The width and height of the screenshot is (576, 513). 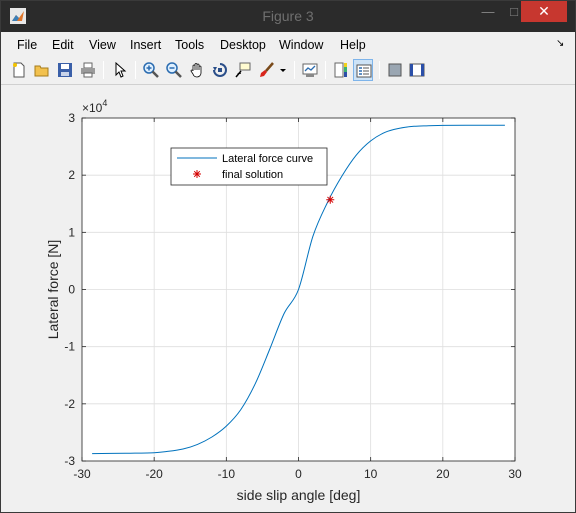 What do you see at coordinates (353, 45) in the screenshot?
I see `menu-help: Help` at bounding box center [353, 45].